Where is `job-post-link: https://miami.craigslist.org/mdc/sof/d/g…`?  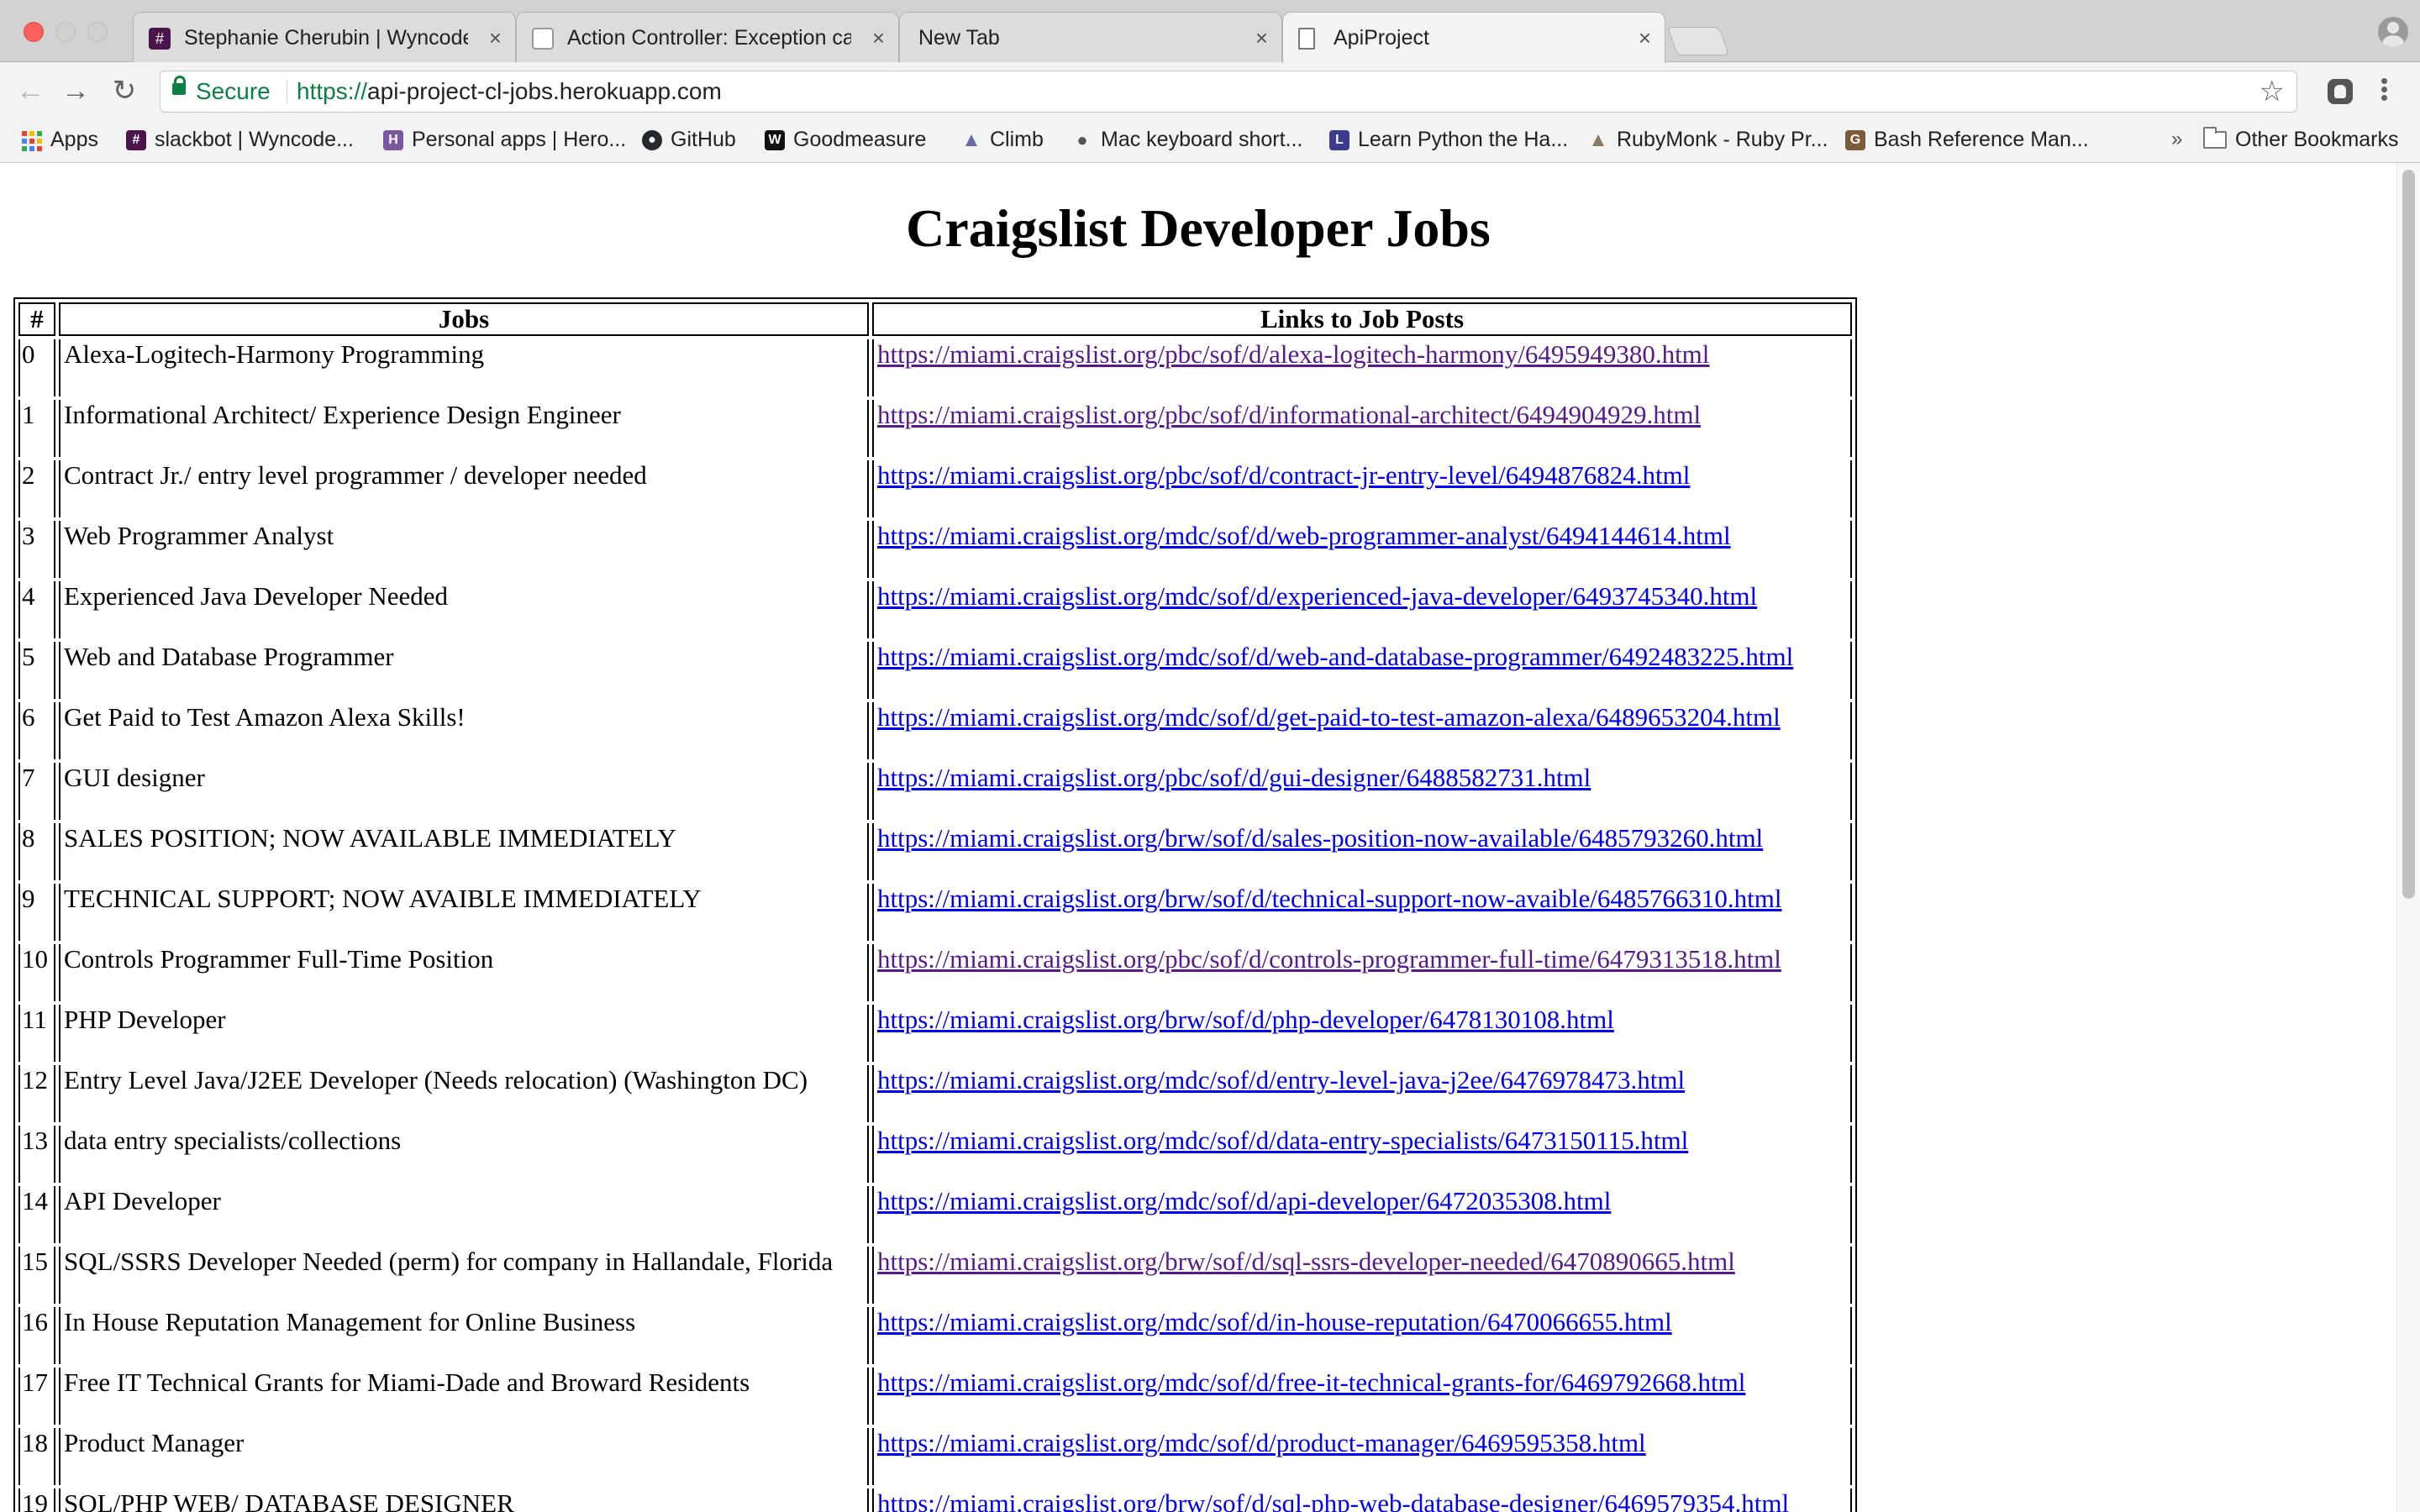 job-post-link: https://miami.craigslist.org/mdc/sof/d/g… is located at coordinates (1329, 717).